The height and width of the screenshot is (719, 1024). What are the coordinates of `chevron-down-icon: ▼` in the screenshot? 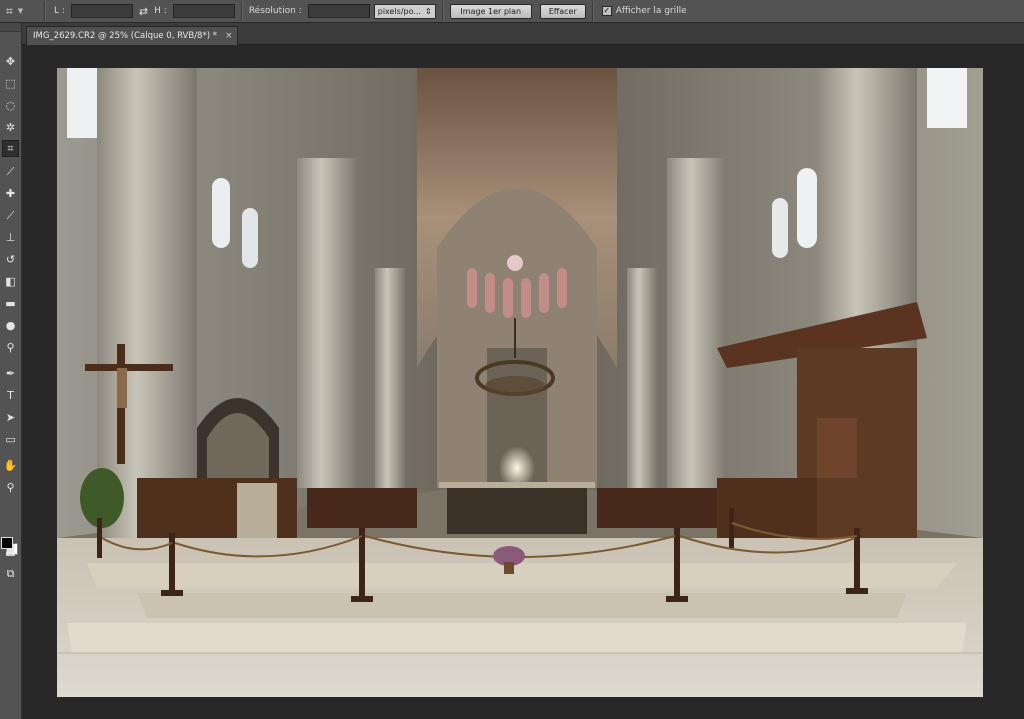 It's located at (20, 11).